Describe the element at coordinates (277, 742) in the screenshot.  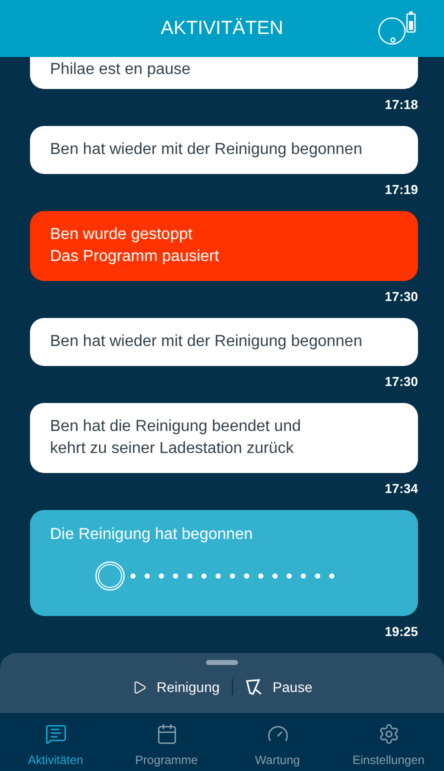
I see `nav-tab: Wartung` at that location.